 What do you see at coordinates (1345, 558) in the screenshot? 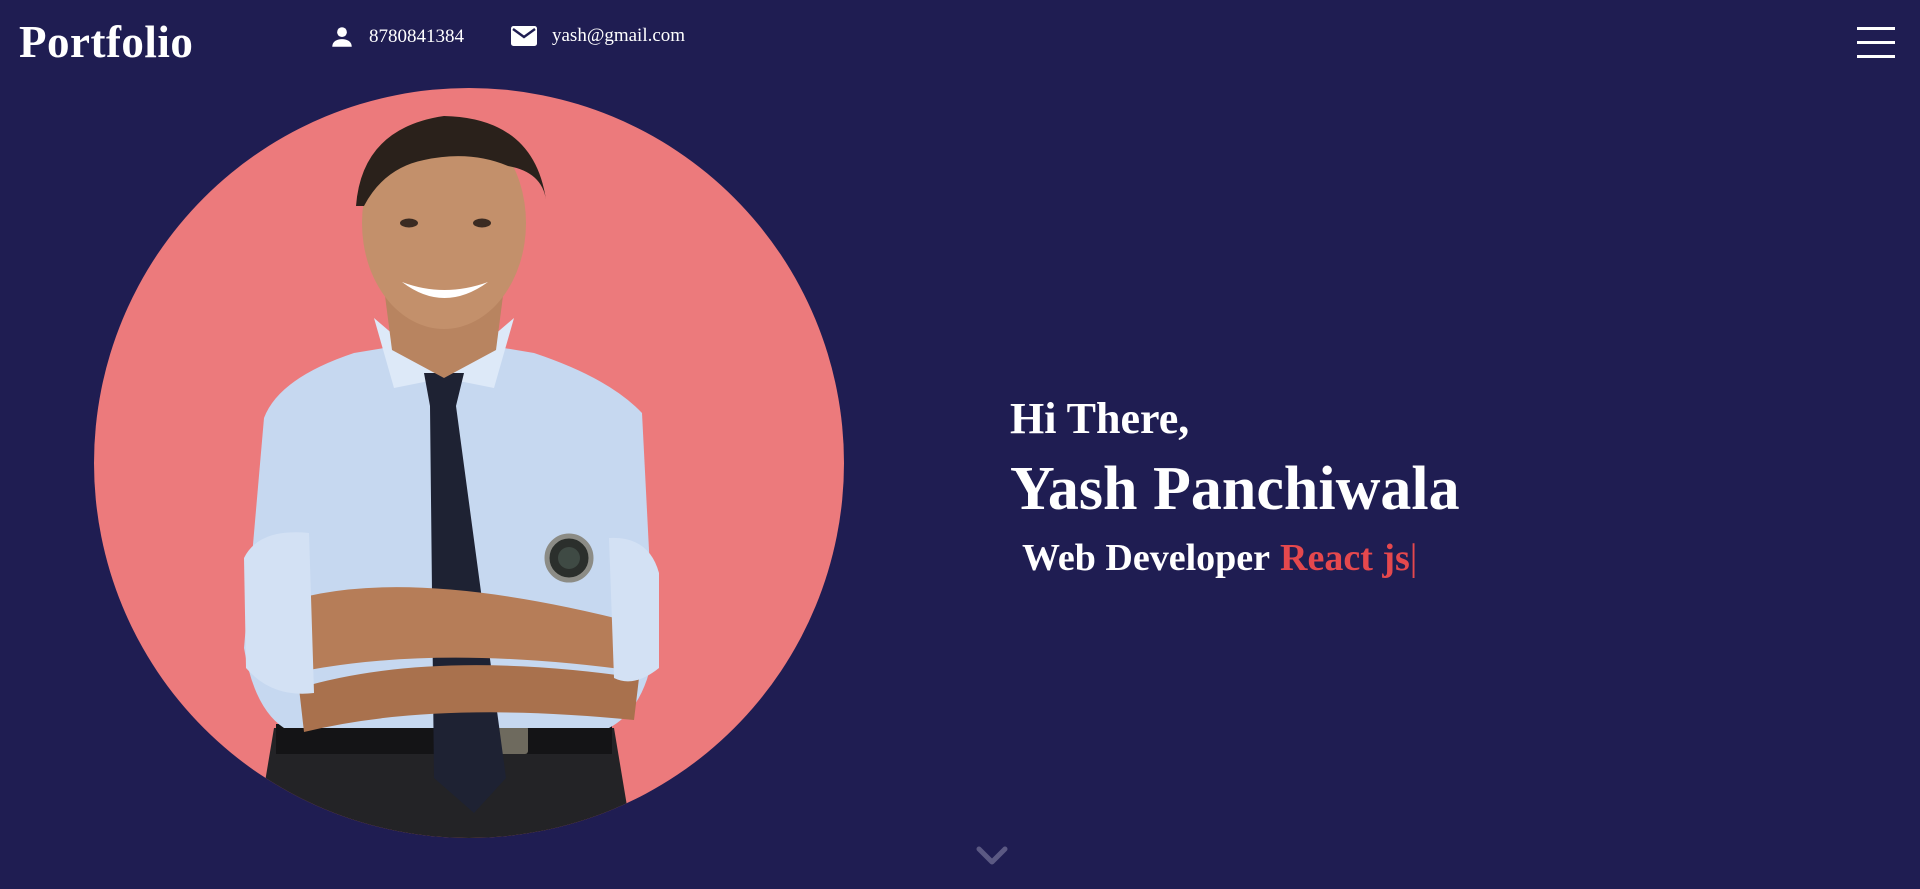
I see `role-typed: React js` at bounding box center [1345, 558].